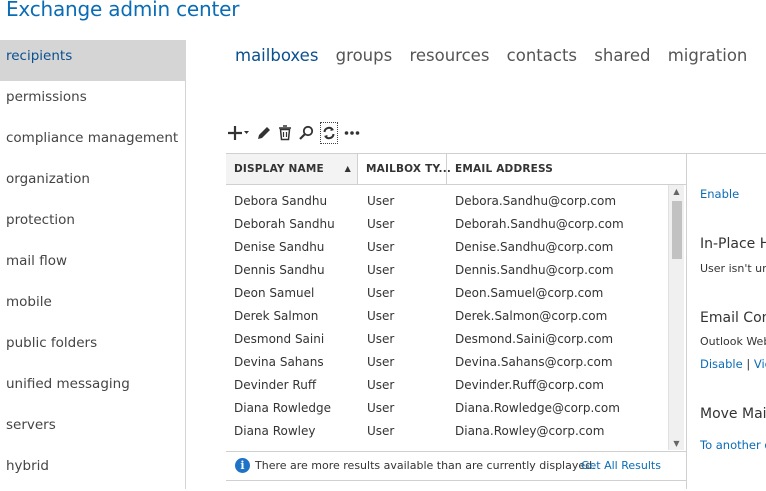  What do you see at coordinates (446, 247) in the screenshot?
I see `table-row: Denise Sandhu User Denise.Sandhu@corp.com` at bounding box center [446, 247].